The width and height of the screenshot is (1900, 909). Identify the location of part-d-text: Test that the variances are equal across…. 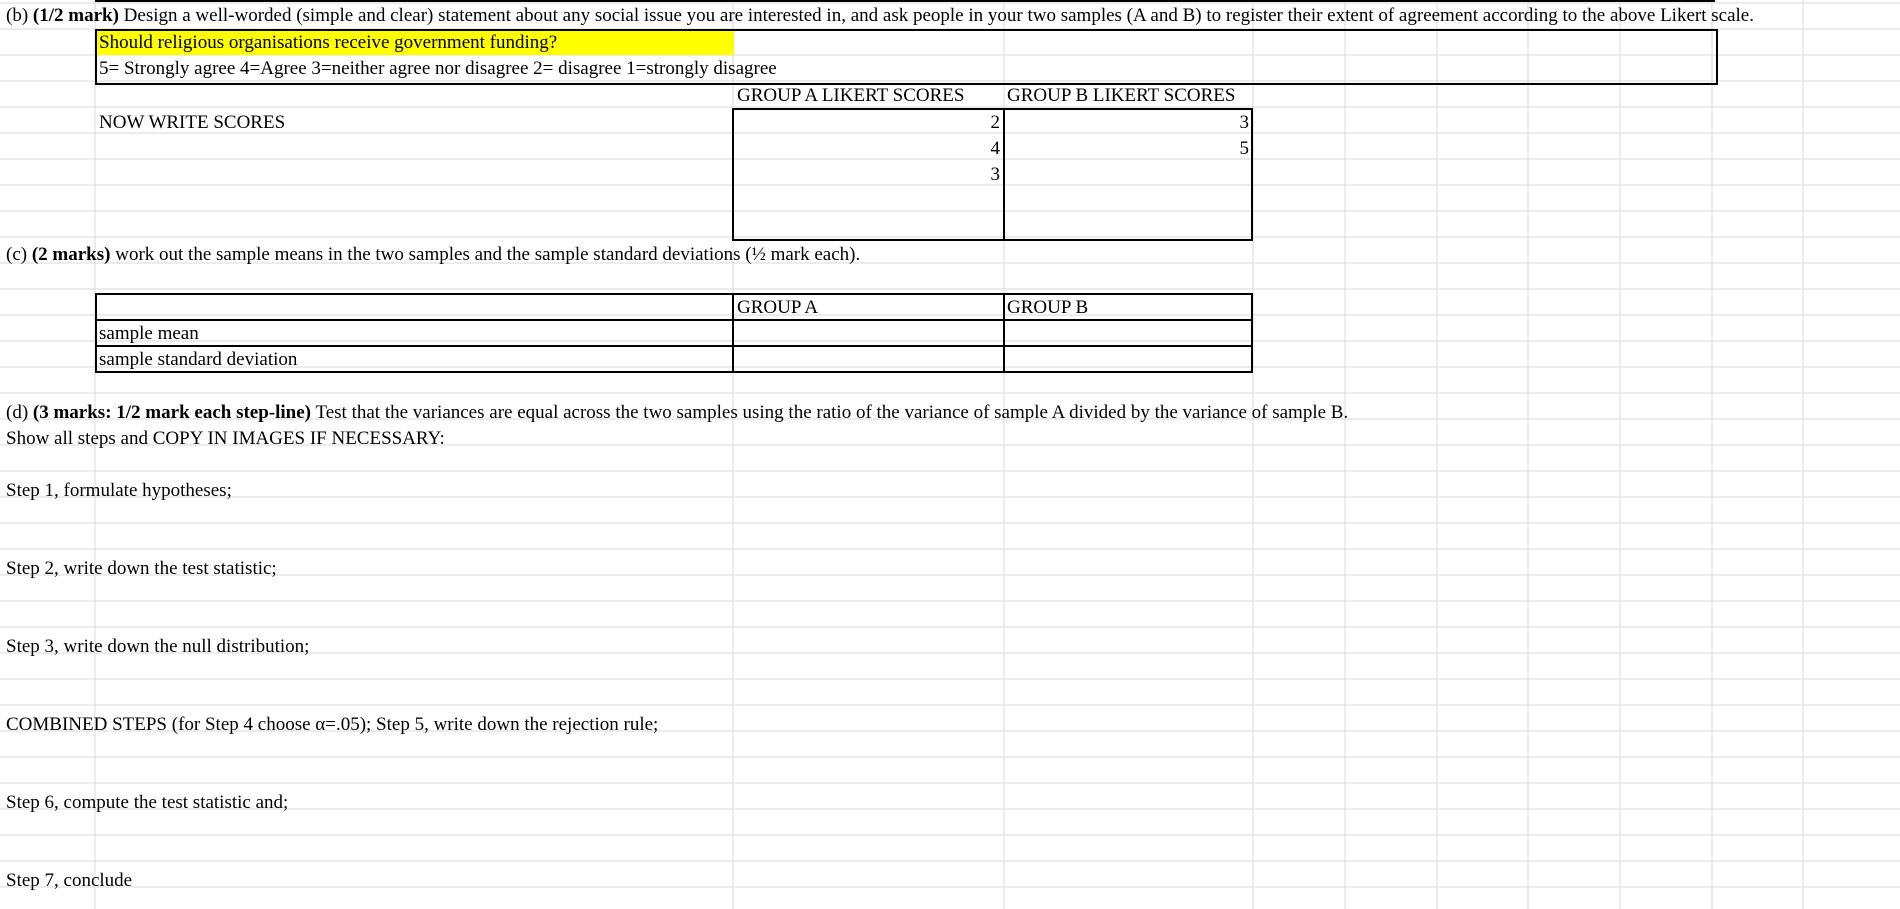
(832, 412).